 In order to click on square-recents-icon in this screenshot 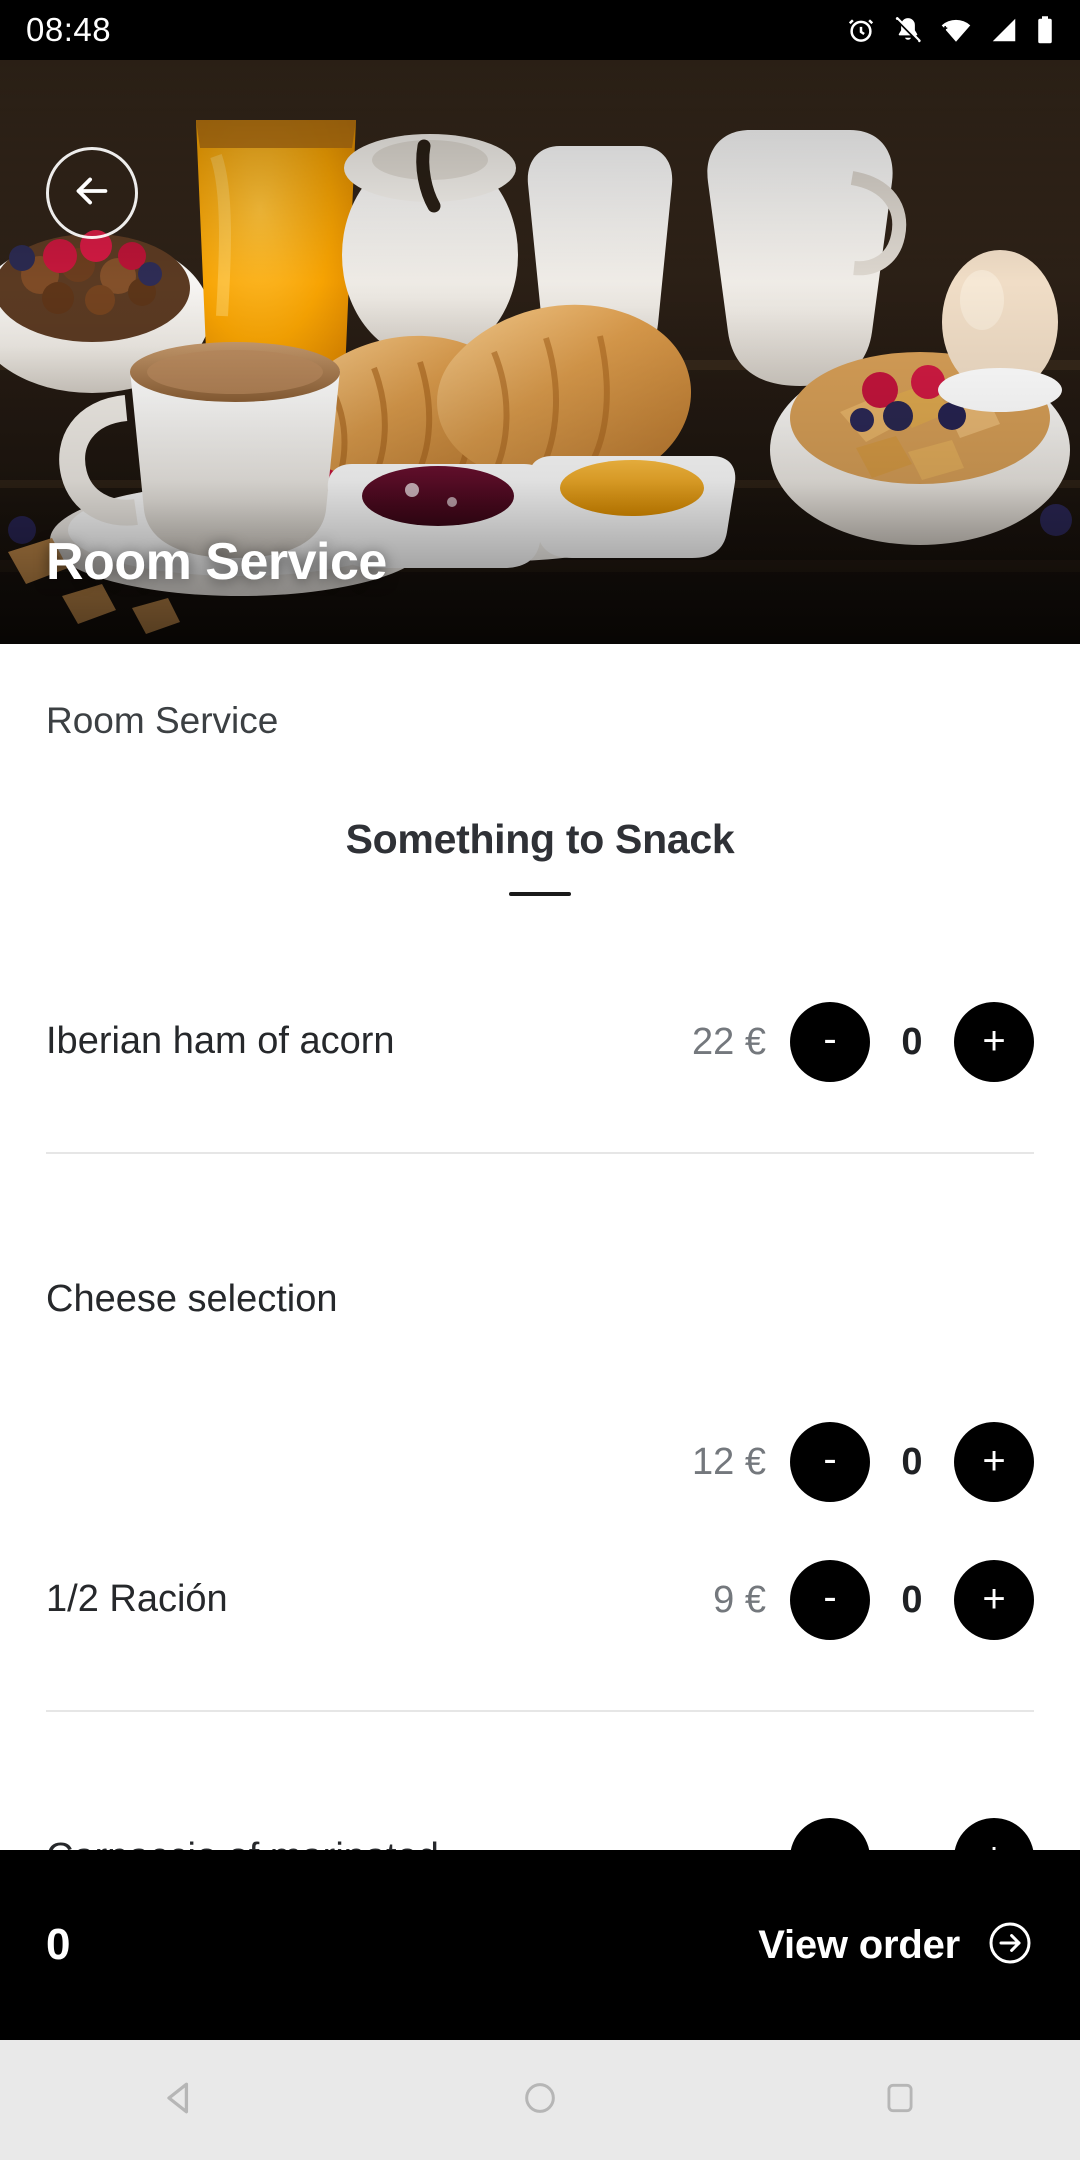, I will do `click(900, 2100)`.